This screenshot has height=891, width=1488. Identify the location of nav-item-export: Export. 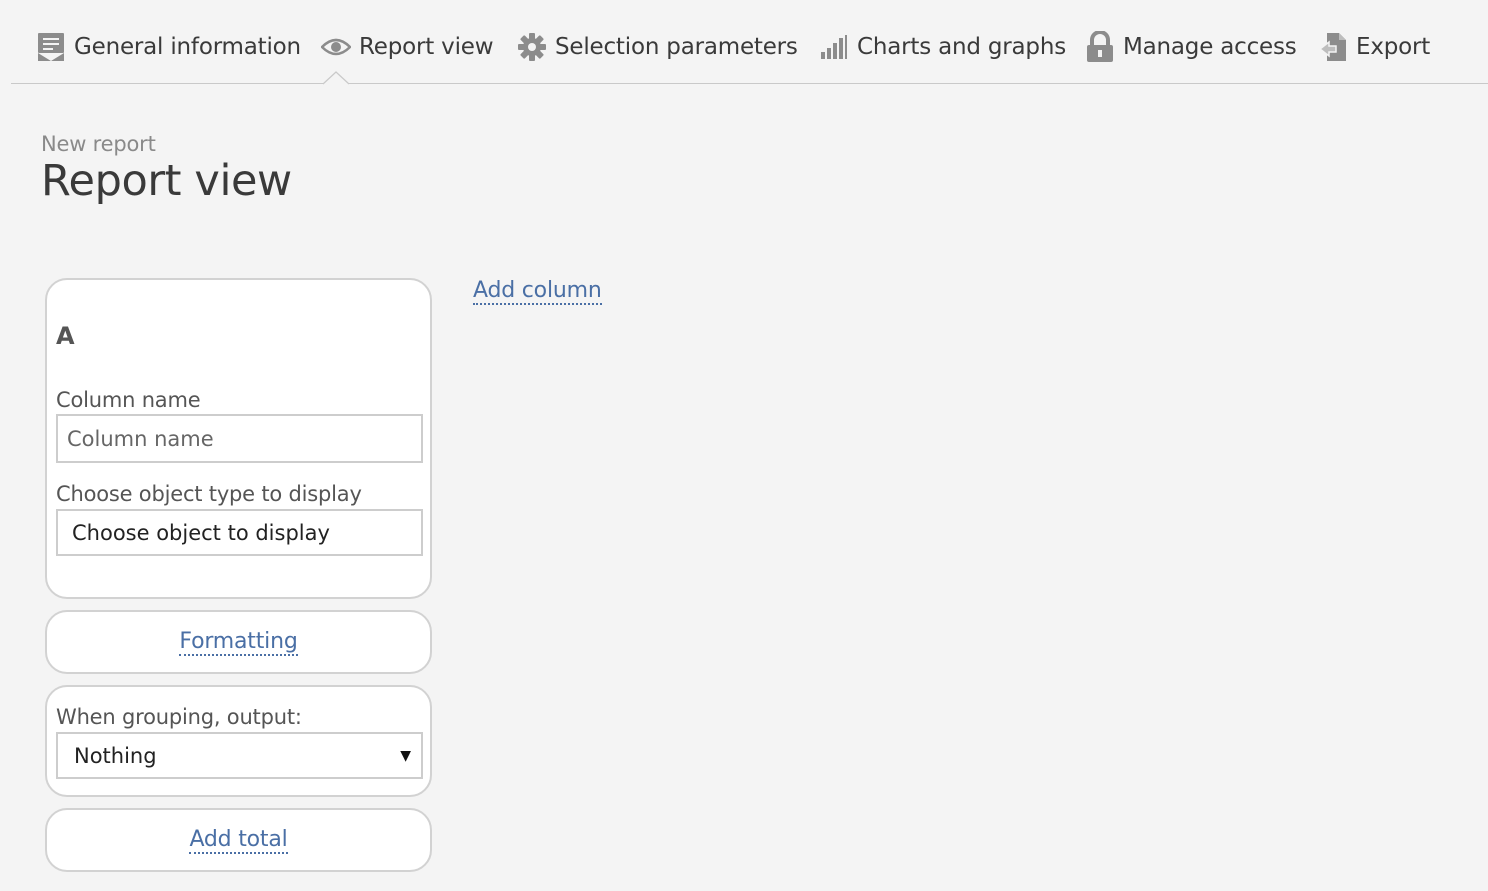
(1374, 47).